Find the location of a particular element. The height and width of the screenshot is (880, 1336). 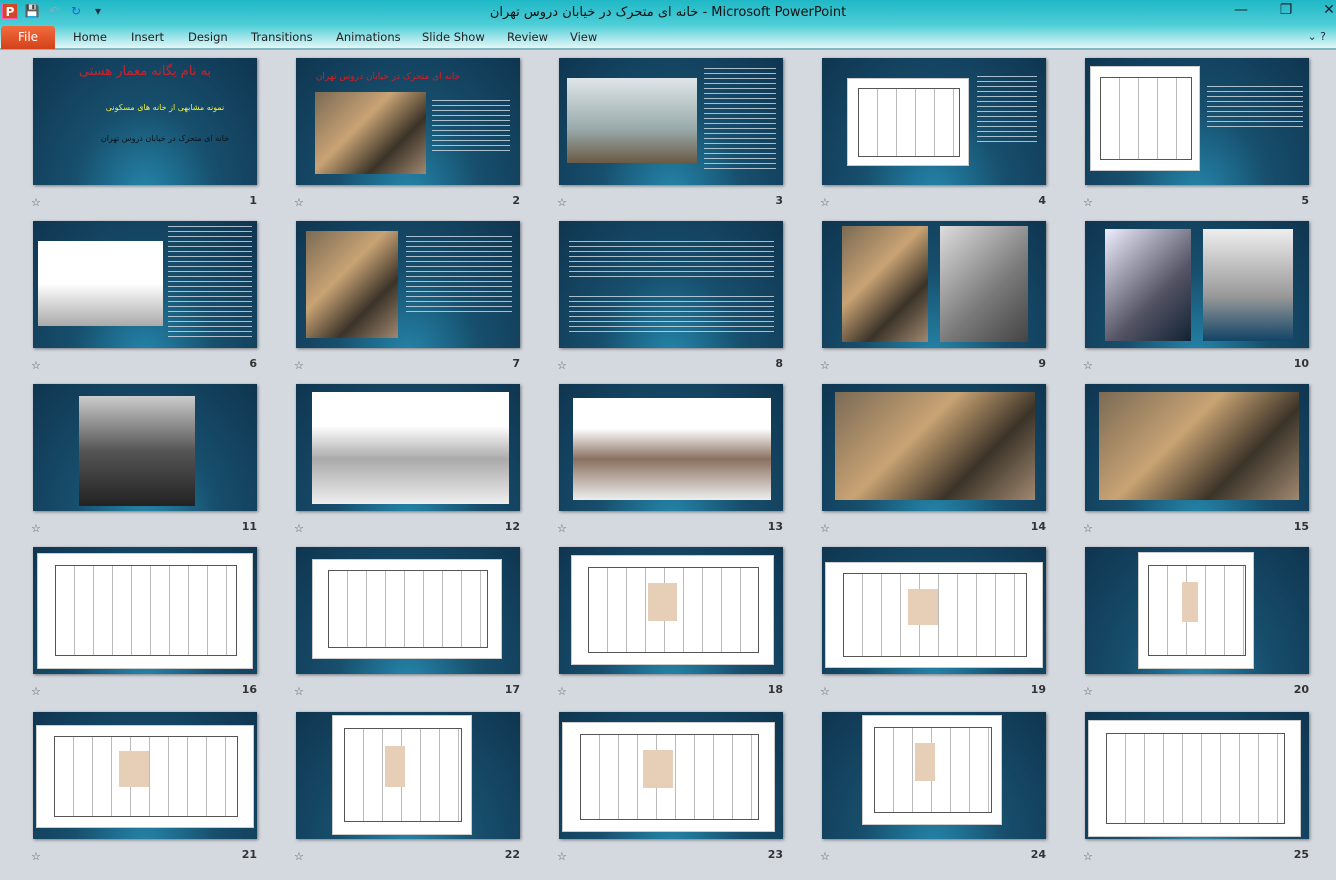

tab-home: Home is located at coordinates (90, 37).